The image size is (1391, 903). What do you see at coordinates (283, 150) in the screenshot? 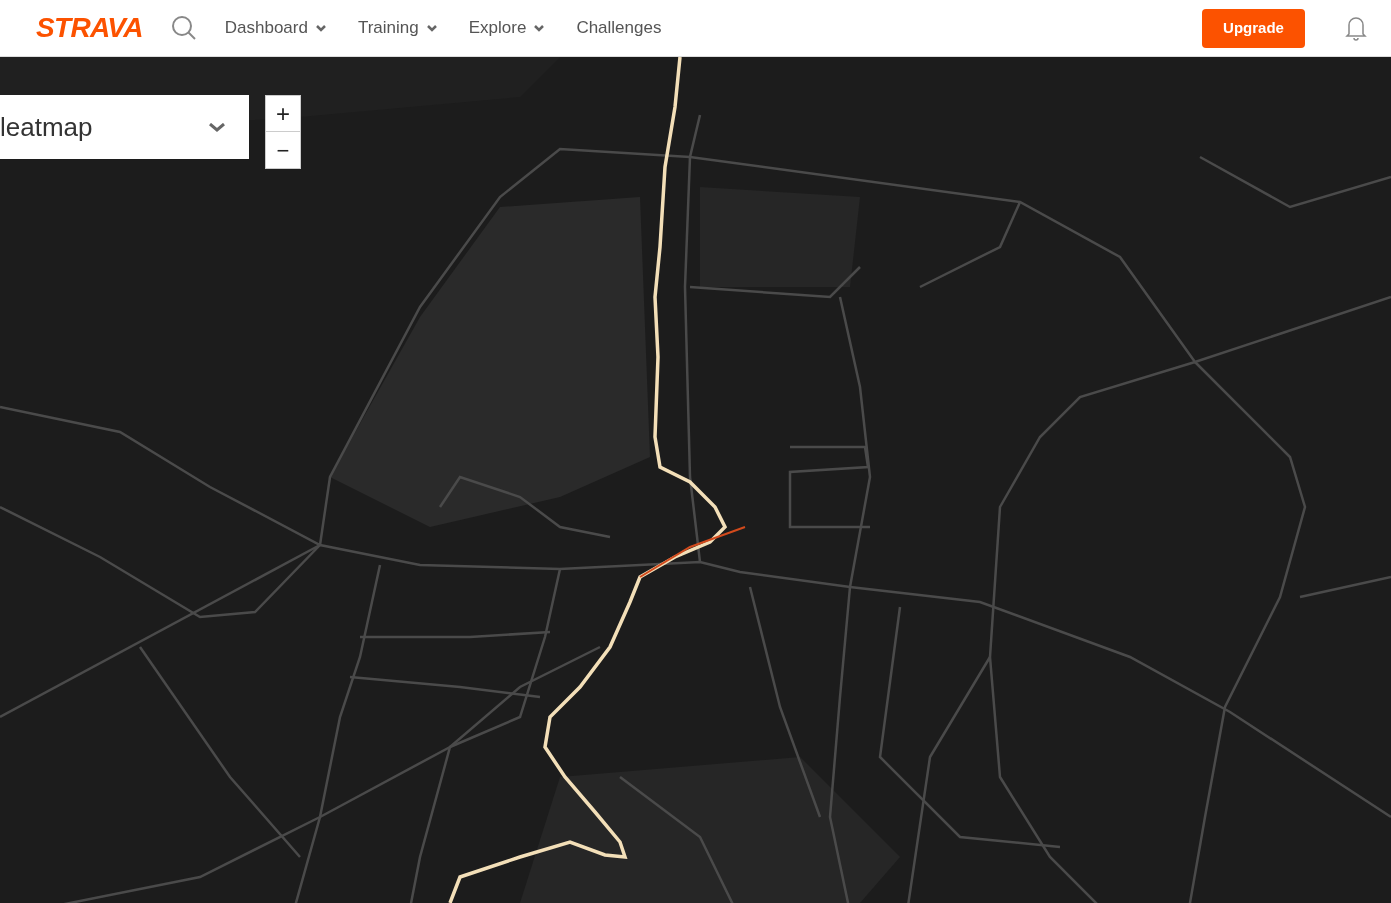
I see `zoom-out-button: −` at bounding box center [283, 150].